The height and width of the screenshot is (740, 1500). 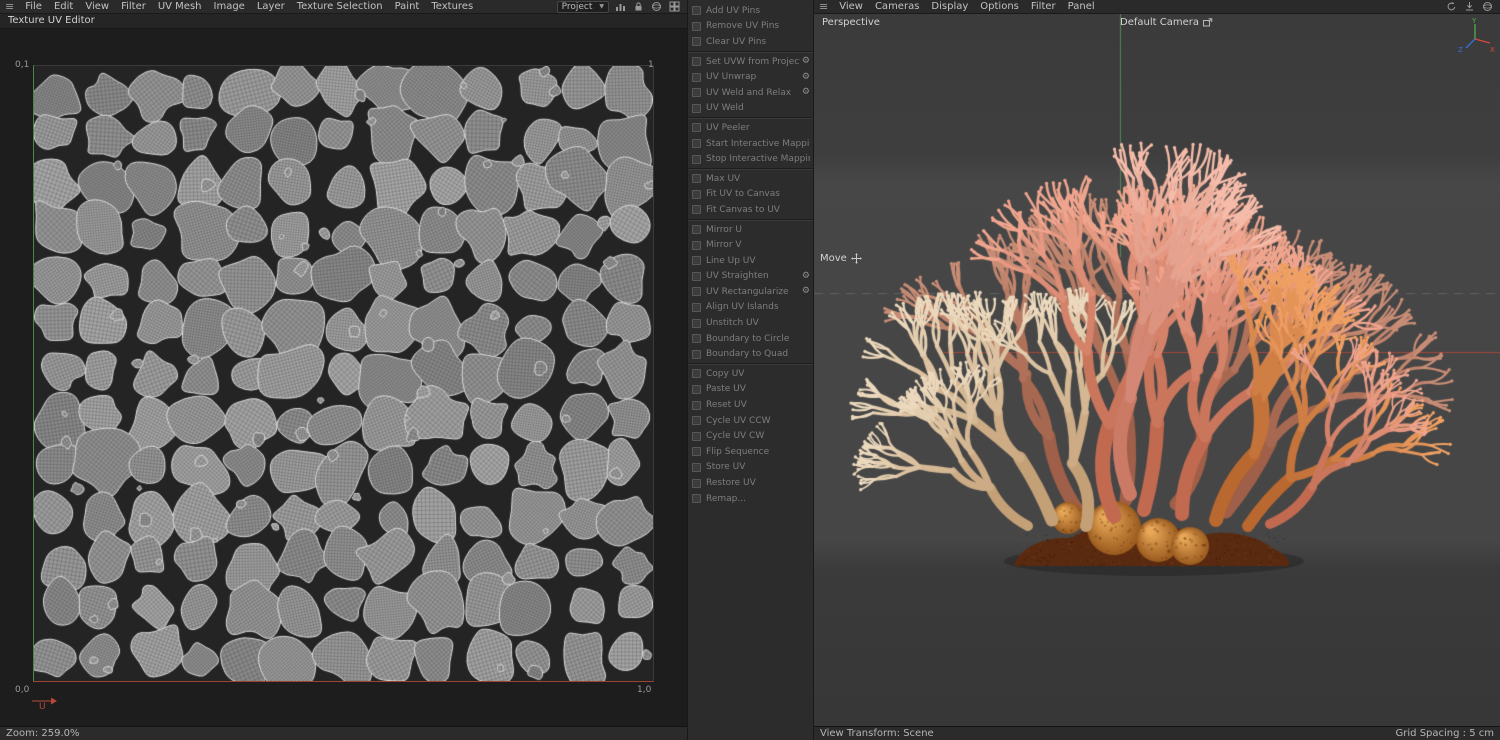 I want to click on command-item-cycle-uv-cw: Cycle UV CW, so click(x=750, y=436).